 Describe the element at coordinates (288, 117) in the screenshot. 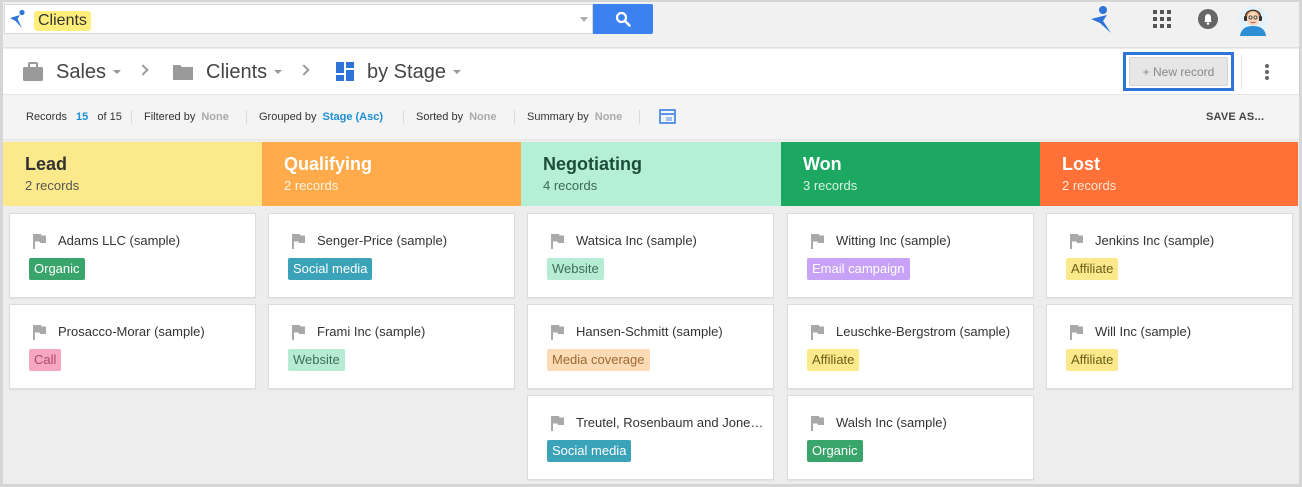

I see `grouped-by-label: Grouped by` at that location.